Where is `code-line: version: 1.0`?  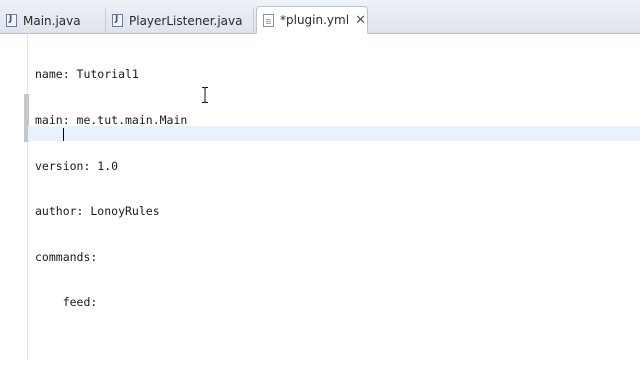 code-line: version: 1.0 is located at coordinates (77, 165).